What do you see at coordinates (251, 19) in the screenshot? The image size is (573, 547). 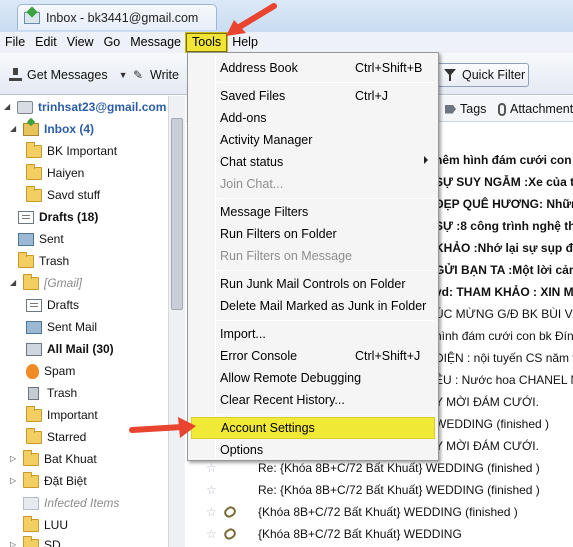 I see `annotation-arrow-tools` at bounding box center [251, 19].